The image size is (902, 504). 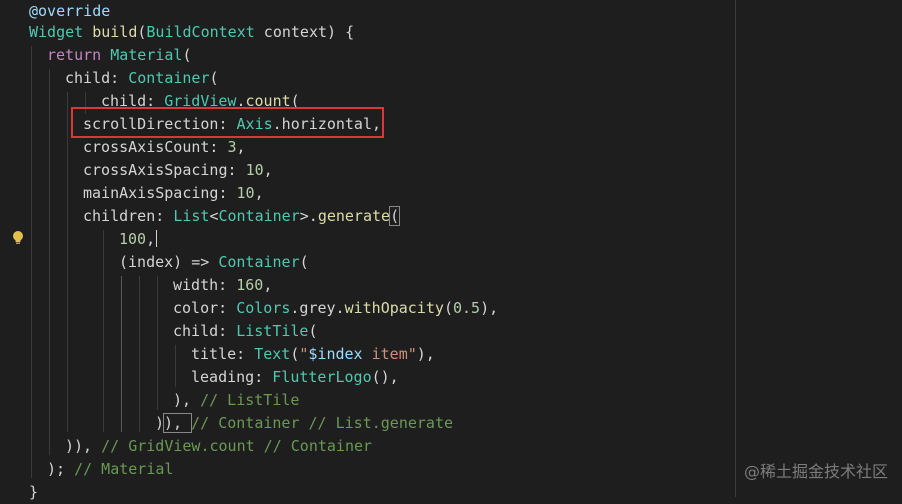 What do you see at coordinates (735, 248) in the screenshot?
I see `editor-ruler` at bounding box center [735, 248].